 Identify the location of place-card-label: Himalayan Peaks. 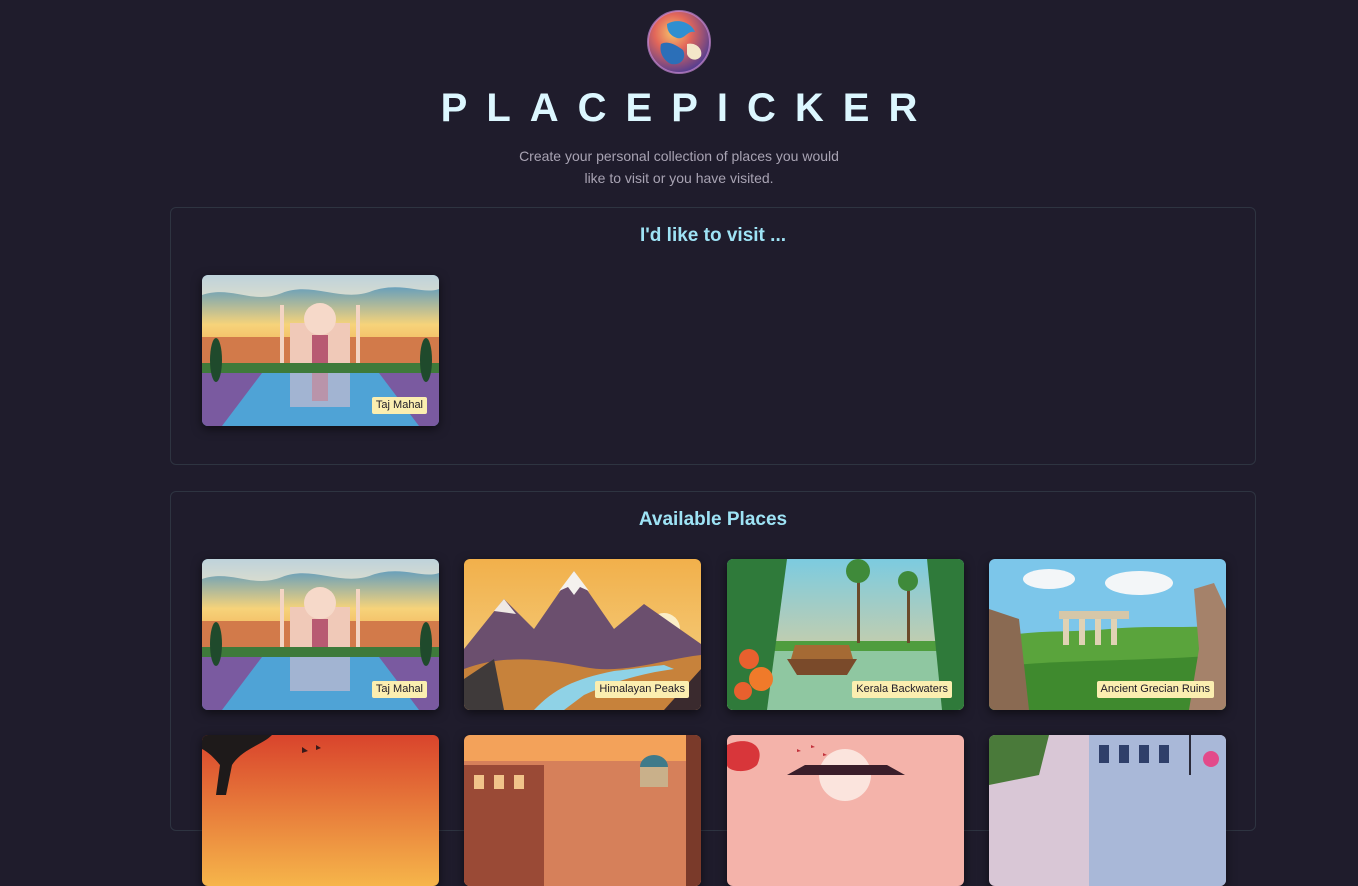
(642, 689).